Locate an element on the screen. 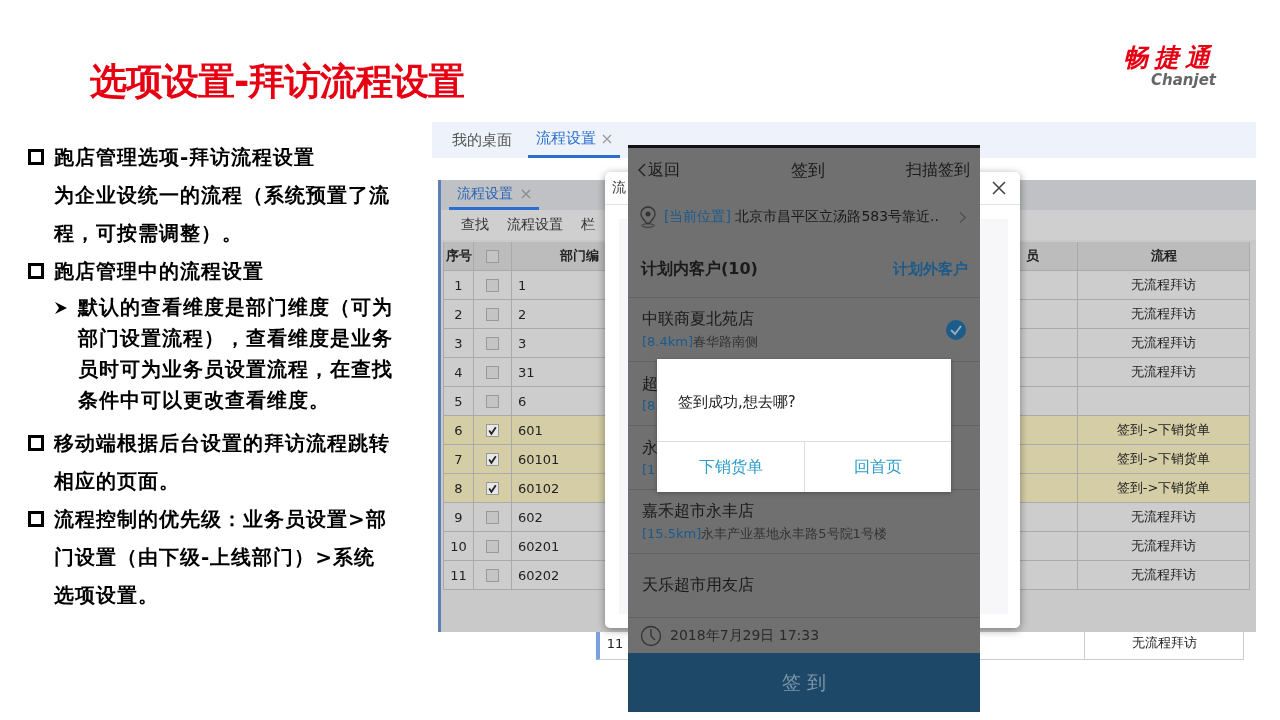 The height and width of the screenshot is (720, 1280). modal-button: 回首页 is located at coordinates (877, 467).